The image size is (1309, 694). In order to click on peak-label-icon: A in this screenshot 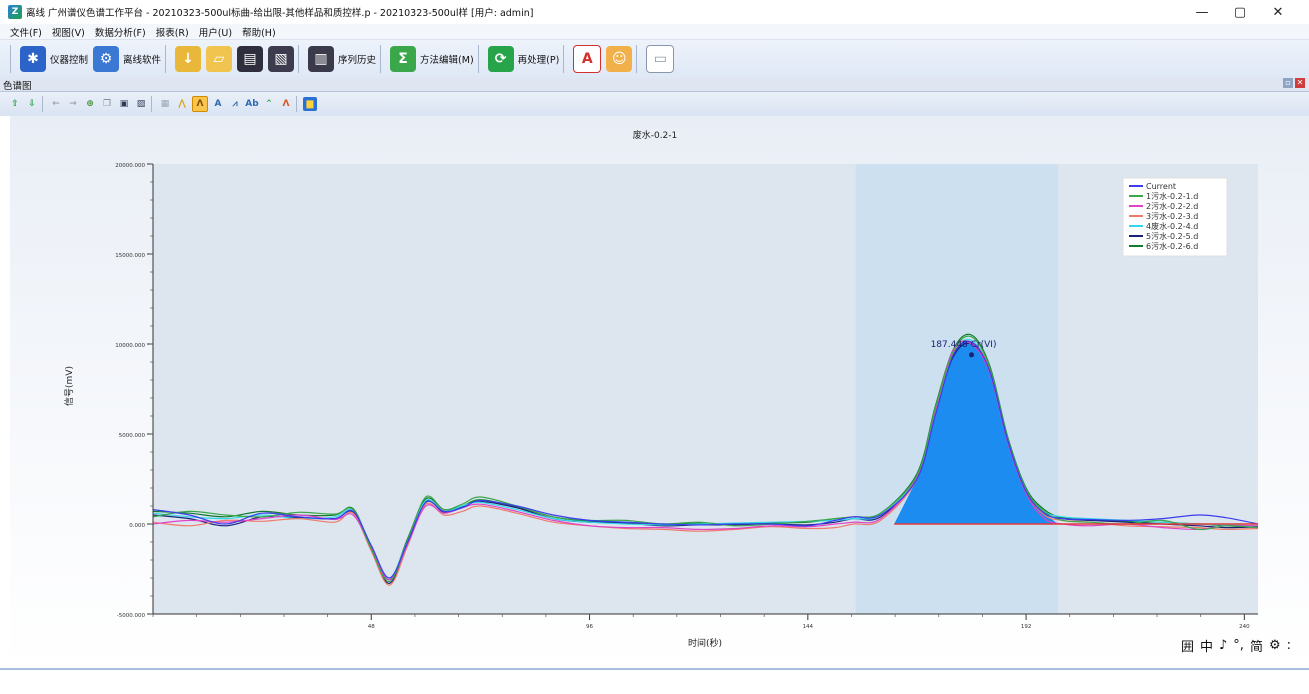, I will do `click(218, 104)`.